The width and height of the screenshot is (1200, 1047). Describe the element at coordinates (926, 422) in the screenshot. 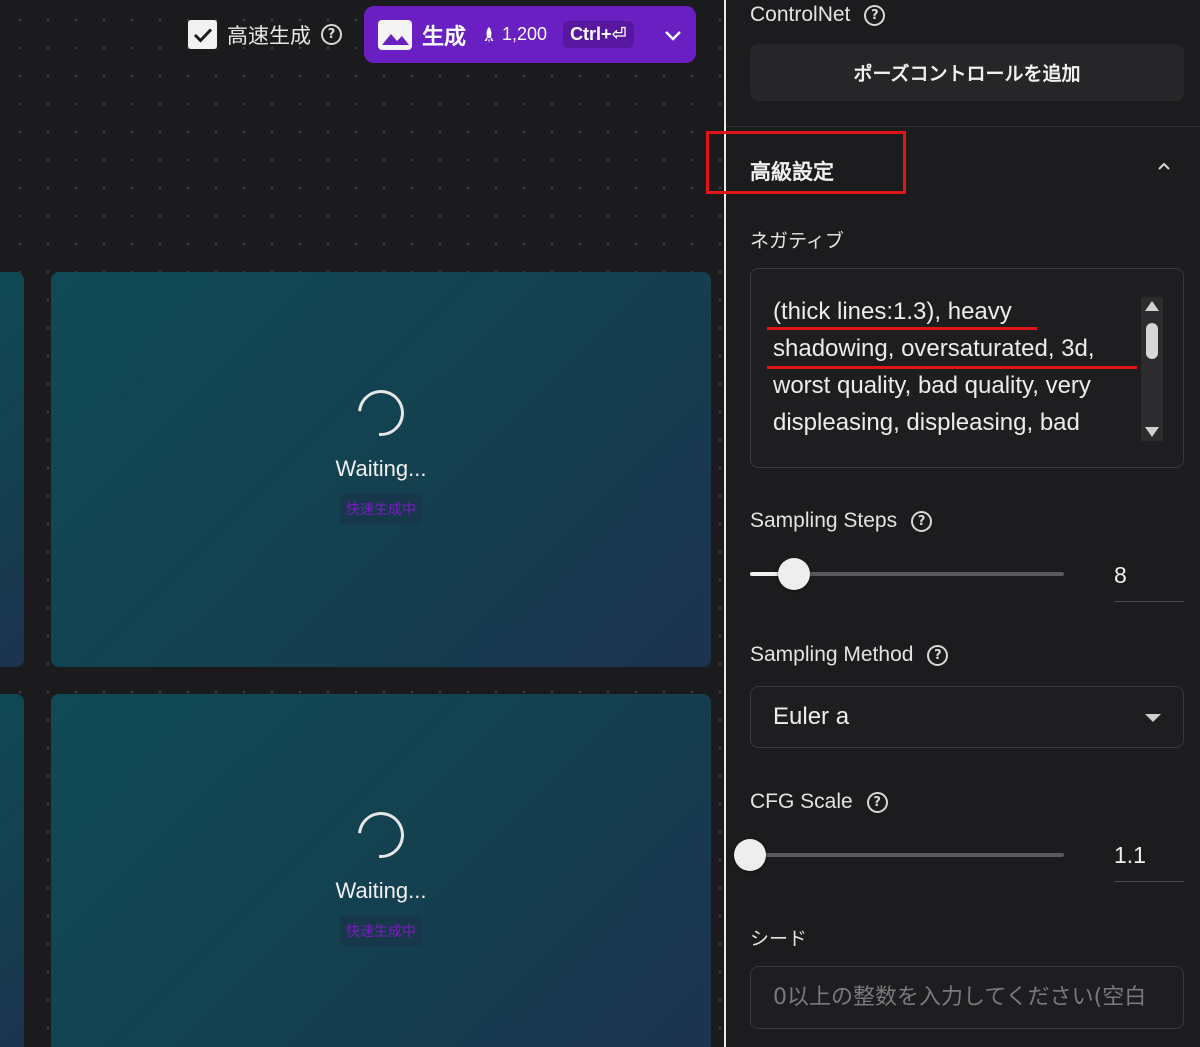

I see `negative-prompt-line: displeasing, displeasing, bad` at that location.